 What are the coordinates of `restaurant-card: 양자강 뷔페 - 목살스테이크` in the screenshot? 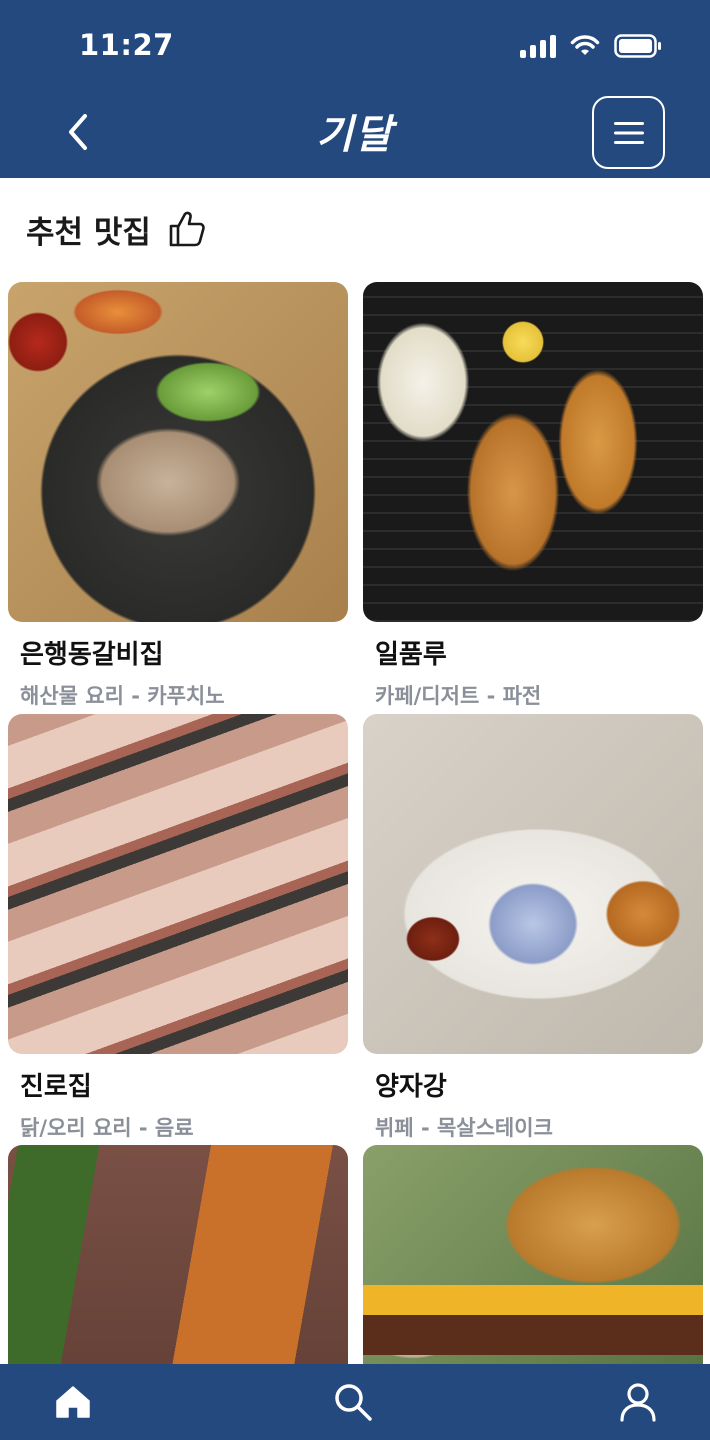 It's located at (533, 927).